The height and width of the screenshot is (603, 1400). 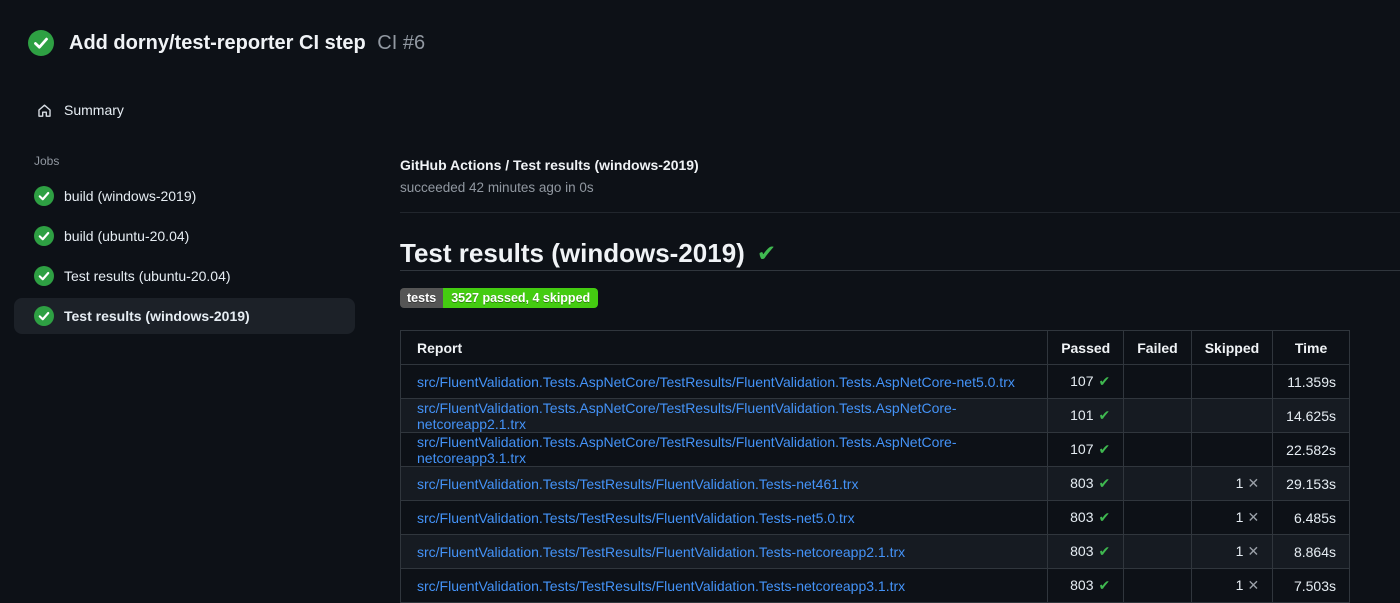 I want to click on time-cell: 29.153s, so click(x=1311, y=483).